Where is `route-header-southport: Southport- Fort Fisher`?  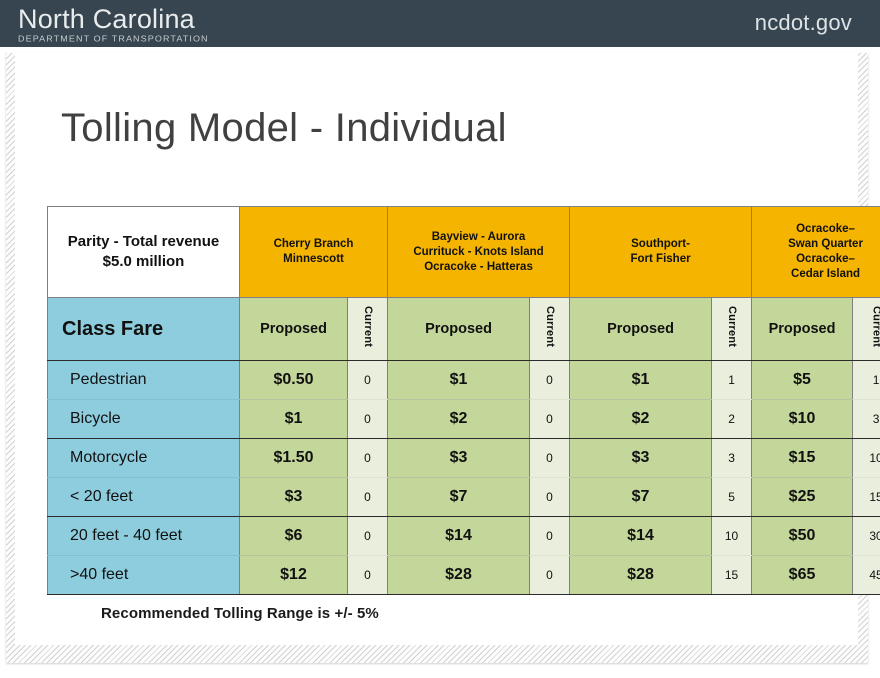
route-header-southport: Southport- Fort Fisher is located at coordinates (661, 252).